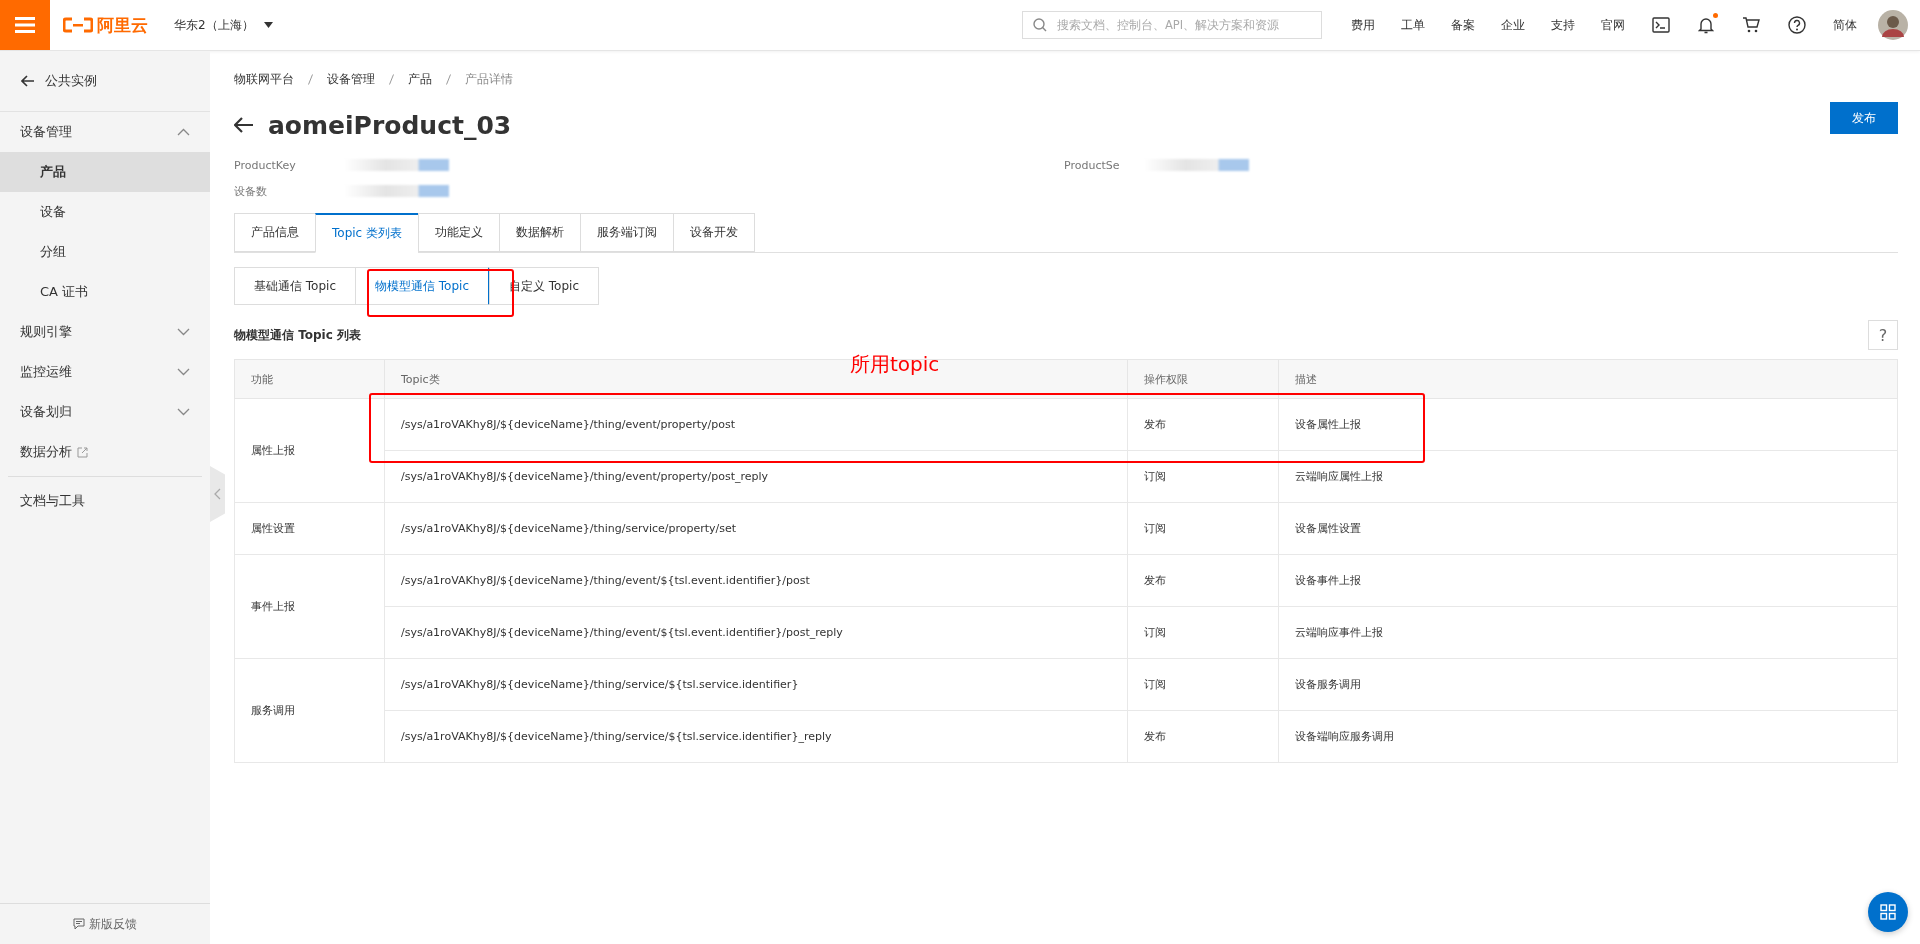 The height and width of the screenshot is (944, 1920). I want to click on field-label: ProductSe, so click(1092, 165).